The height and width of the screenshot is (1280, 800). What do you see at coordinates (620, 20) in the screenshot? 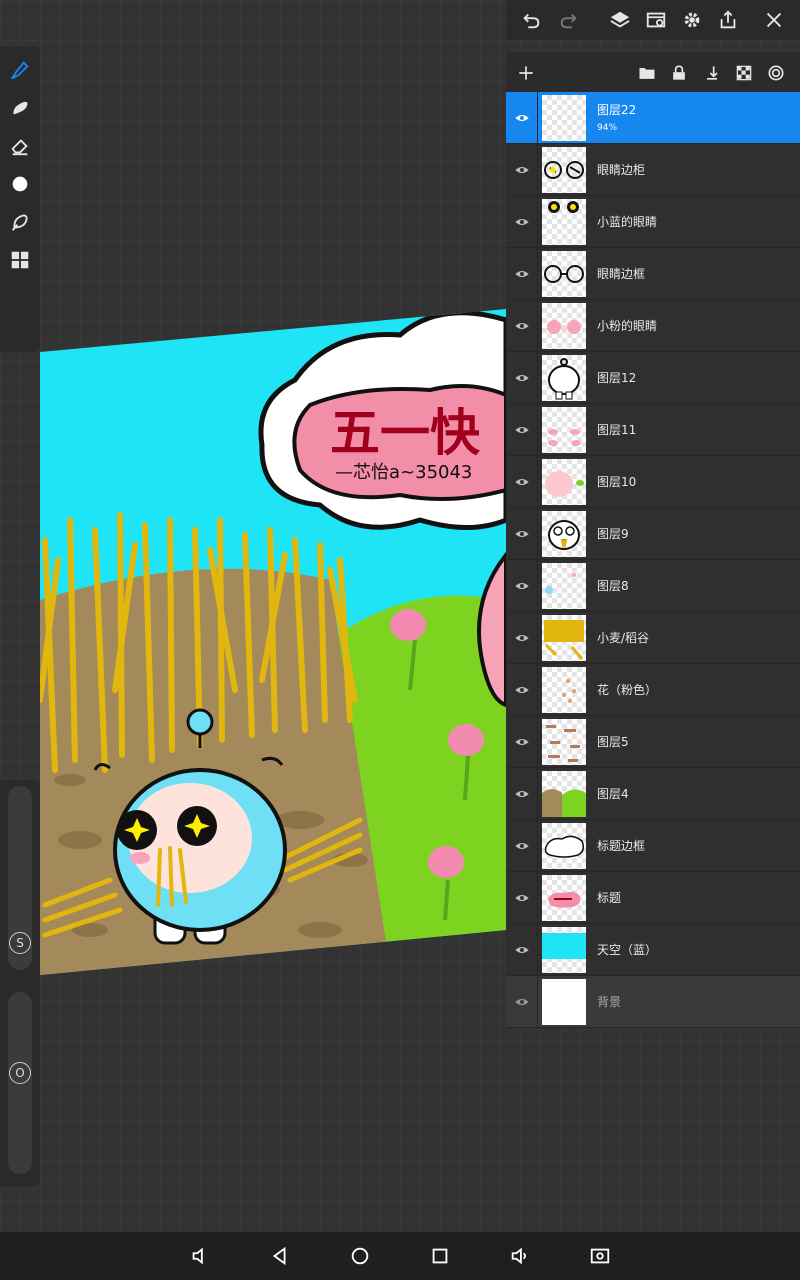
I see `layers-button` at bounding box center [620, 20].